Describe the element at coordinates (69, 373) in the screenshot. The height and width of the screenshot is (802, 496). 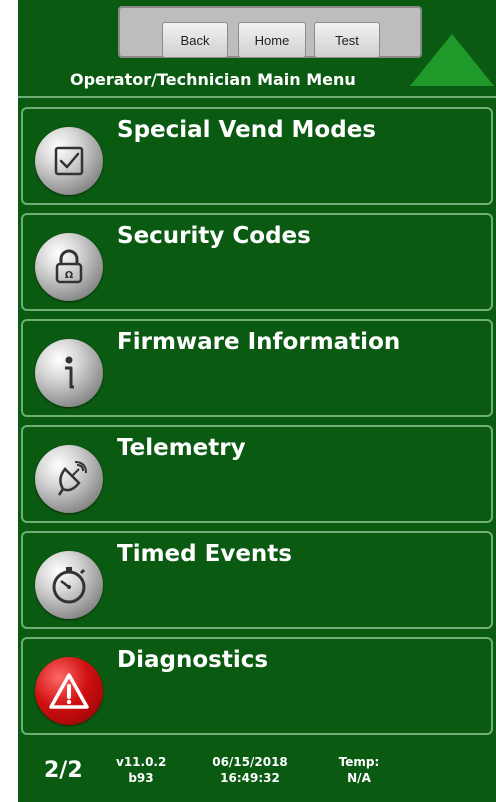
I see `info-icon` at that location.